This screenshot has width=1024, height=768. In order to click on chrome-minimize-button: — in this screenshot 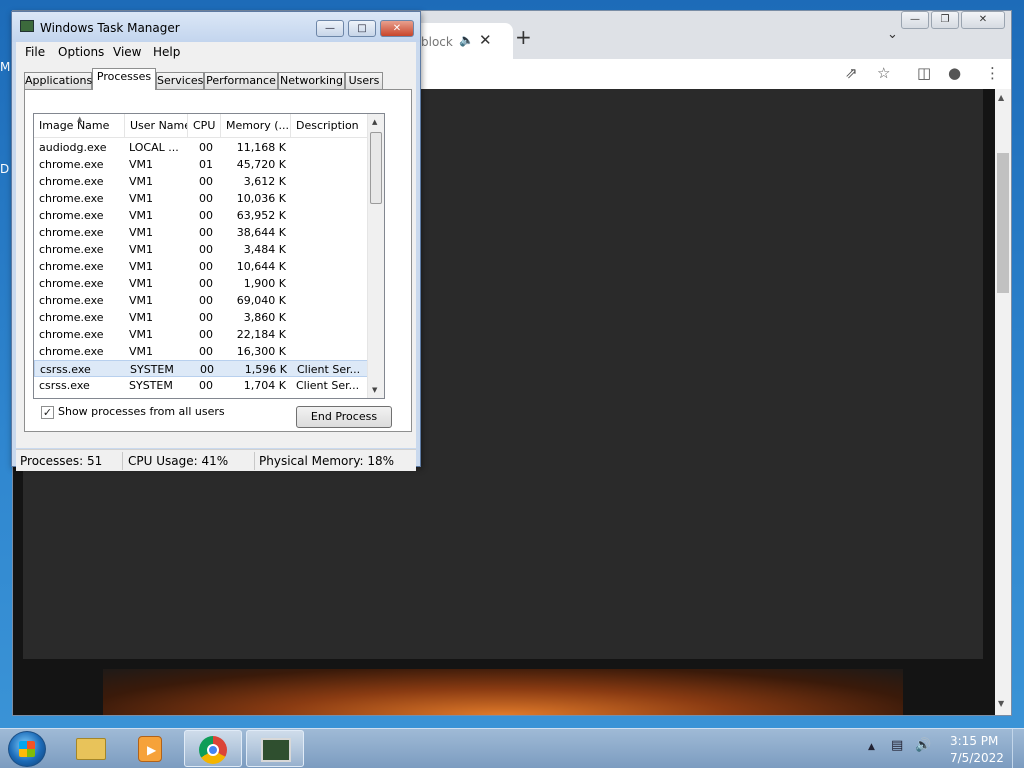, I will do `click(915, 20)`.